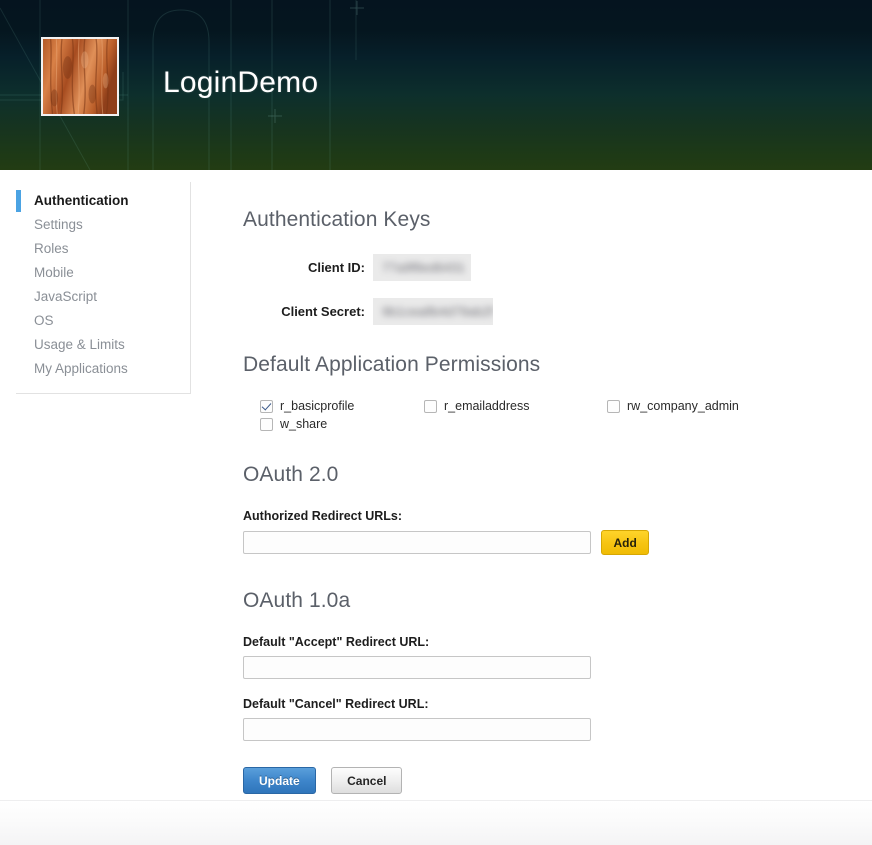  Describe the element at coordinates (44, 320) in the screenshot. I see `sidebar-item-label: OS` at that location.